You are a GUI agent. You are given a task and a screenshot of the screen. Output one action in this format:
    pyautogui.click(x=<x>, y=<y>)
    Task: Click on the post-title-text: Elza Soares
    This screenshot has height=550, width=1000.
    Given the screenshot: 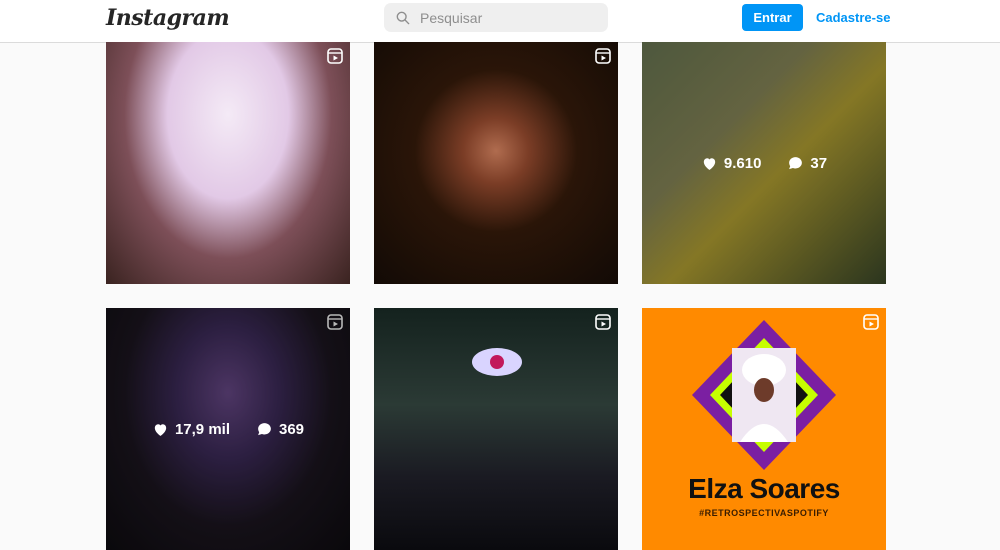 What is the action you would take?
    pyautogui.click(x=764, y=488)
    